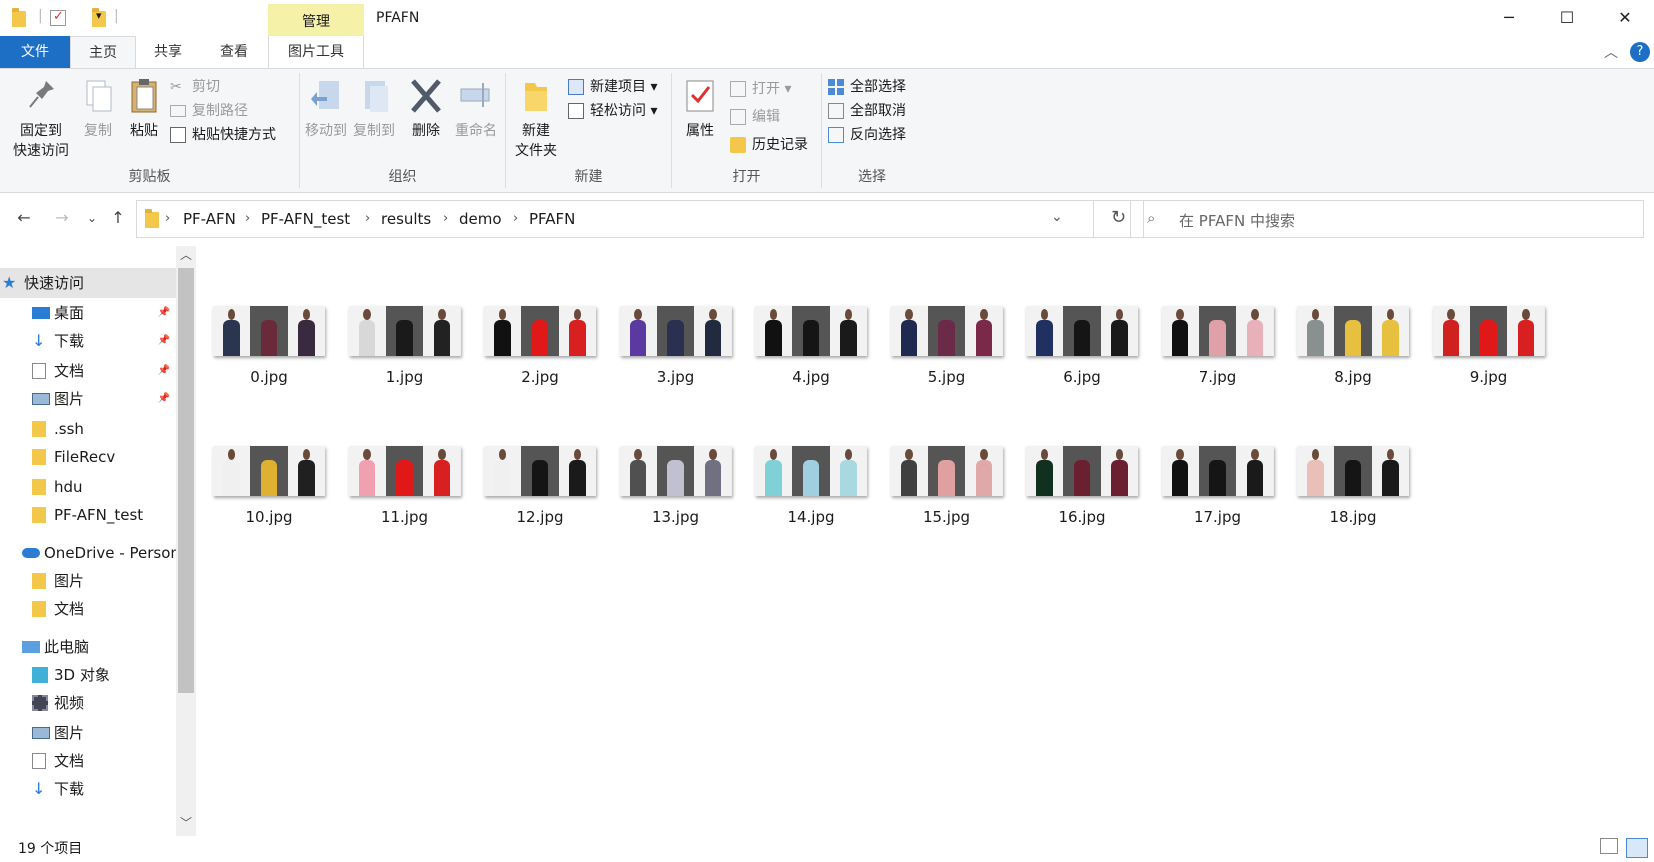  I want to click on sidebar-item-16: 文档, so click(88, 761).